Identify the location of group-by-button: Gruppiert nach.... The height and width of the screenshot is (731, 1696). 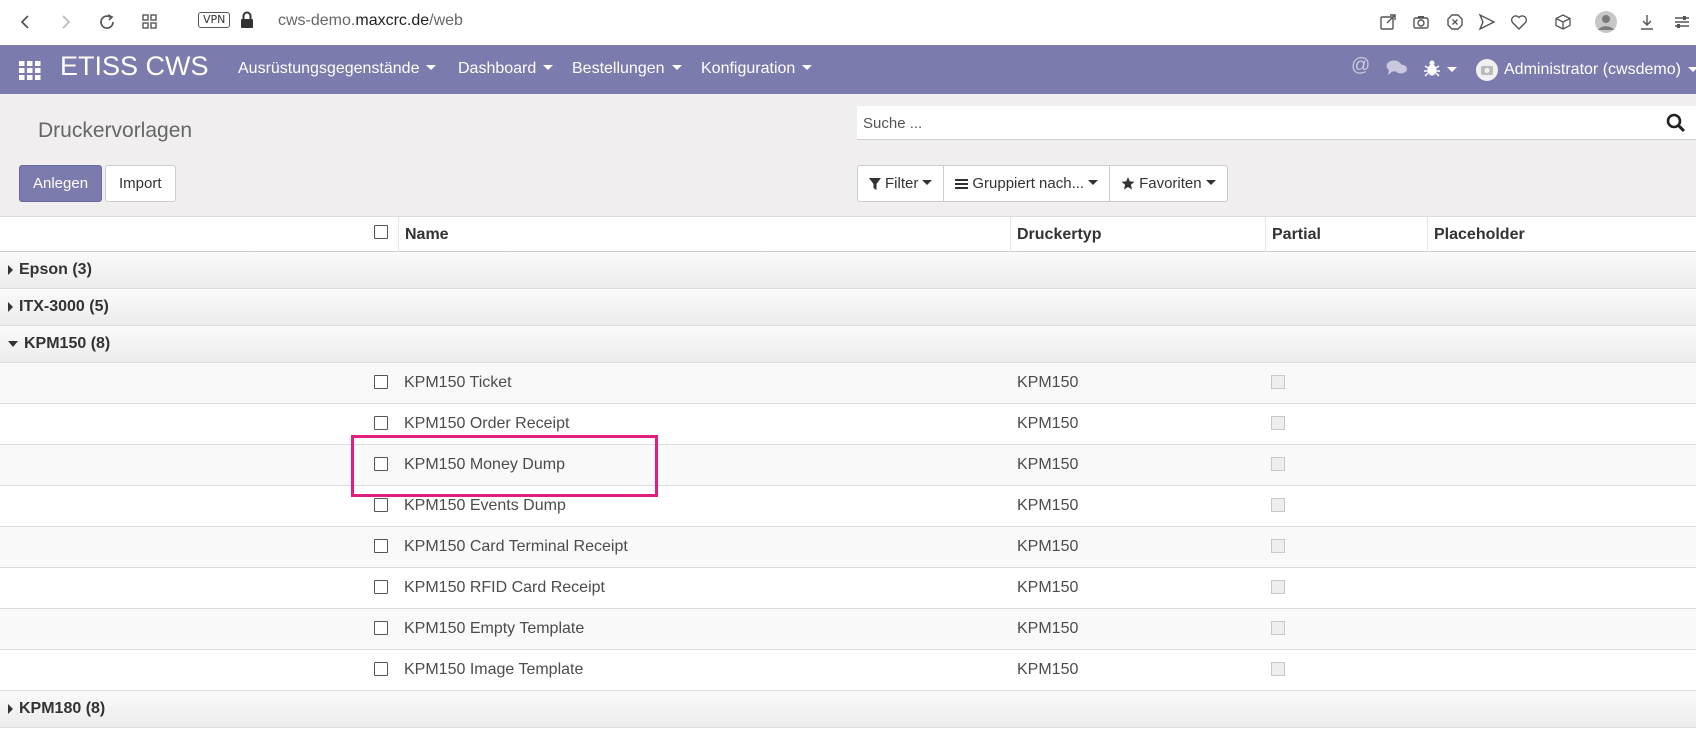
(1027, 183).